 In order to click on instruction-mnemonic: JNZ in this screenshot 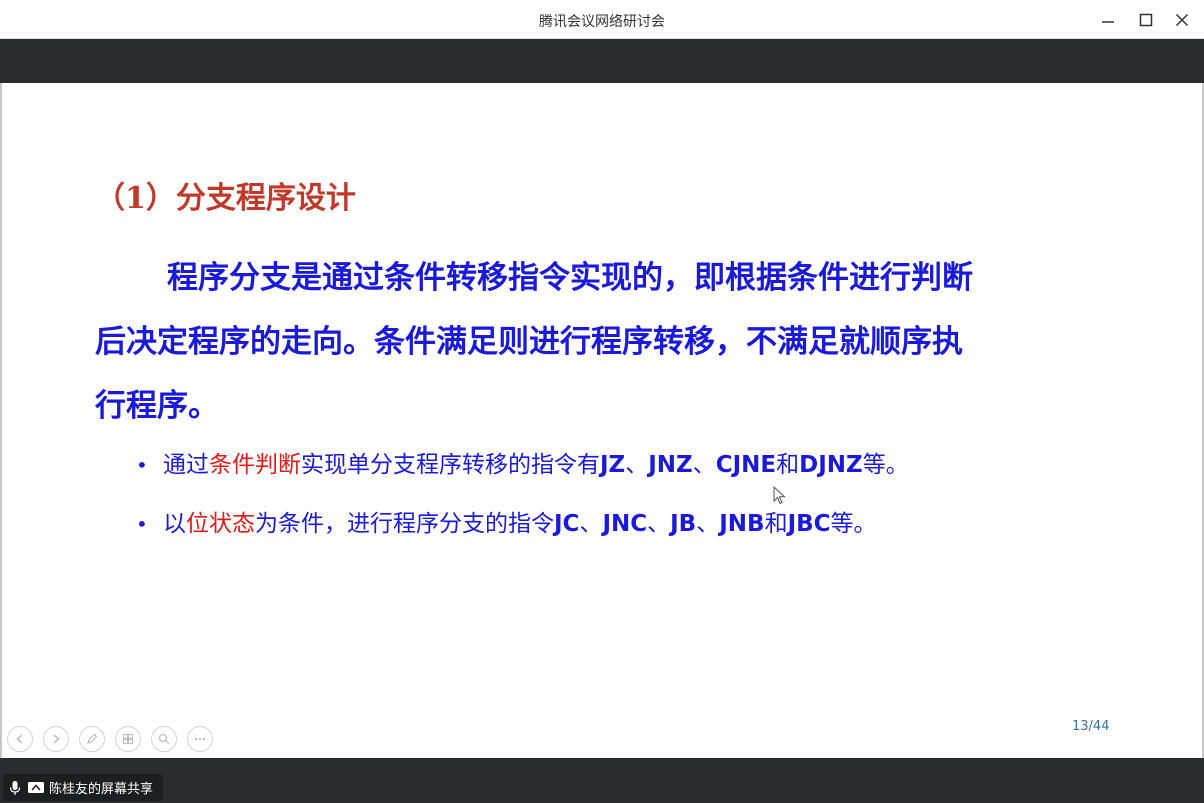, I will do `click(670, 465)`.